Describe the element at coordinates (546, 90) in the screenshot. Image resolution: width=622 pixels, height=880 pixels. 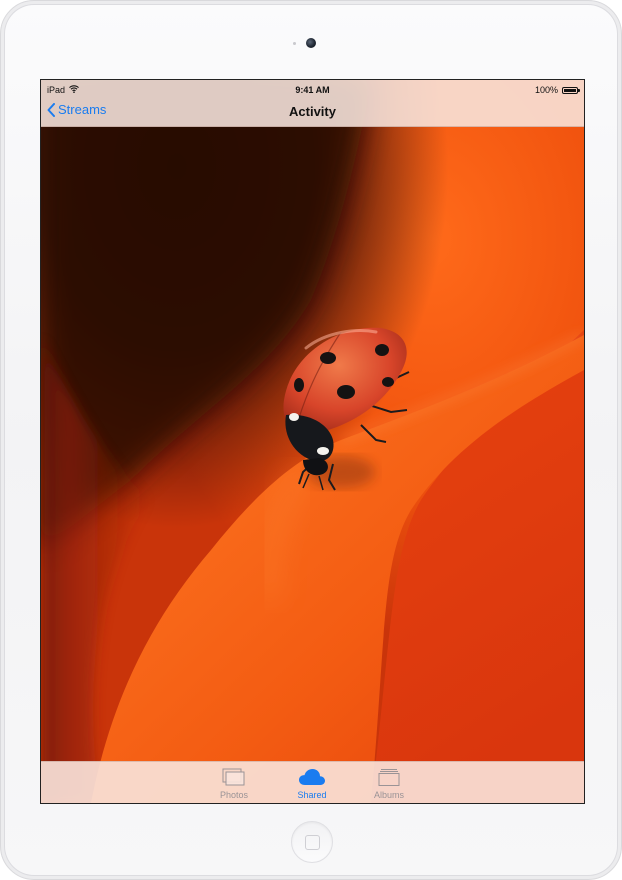
I see `battery-percent: 100%` at that location.